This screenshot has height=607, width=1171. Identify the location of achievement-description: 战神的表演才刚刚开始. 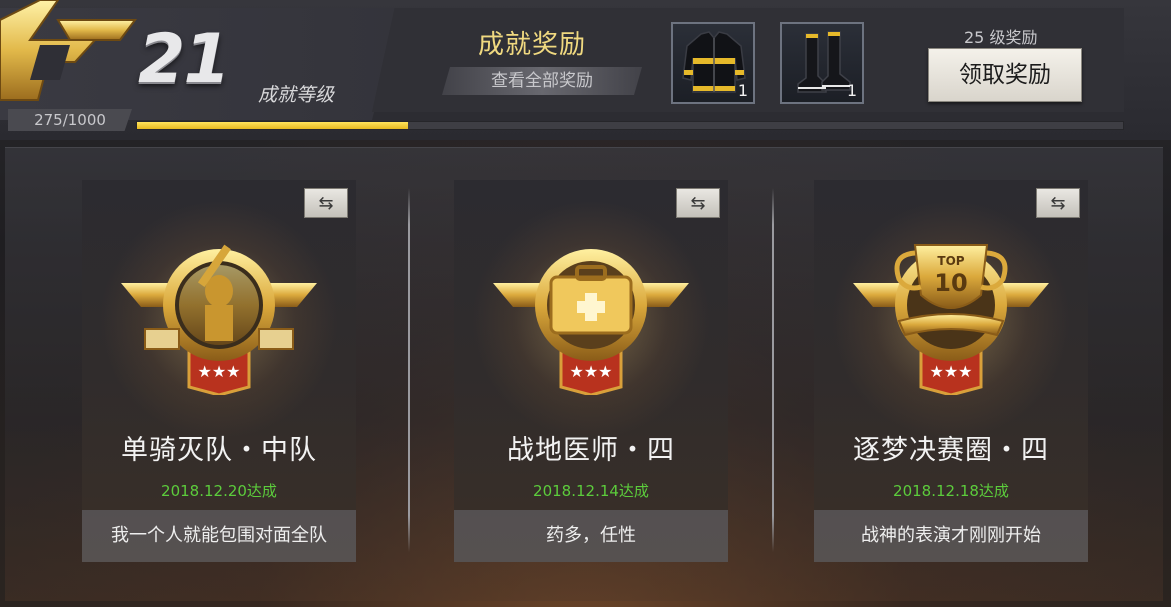
(951, 536).